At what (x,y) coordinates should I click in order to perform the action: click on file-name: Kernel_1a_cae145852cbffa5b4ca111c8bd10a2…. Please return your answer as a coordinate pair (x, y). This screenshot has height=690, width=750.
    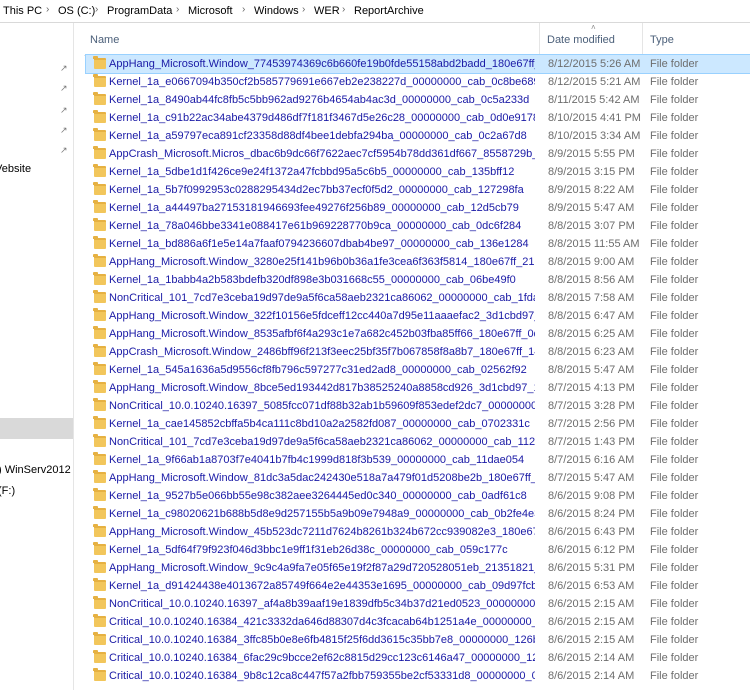
    Looking at the image, I should click on (319, 424).